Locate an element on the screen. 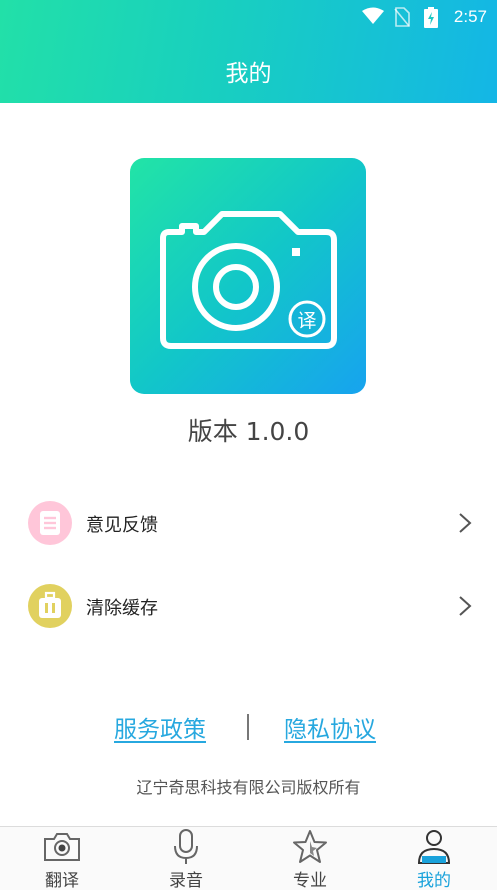 This screenshot has height=891, width=497. link-divider is located at coordinates (248, 727).